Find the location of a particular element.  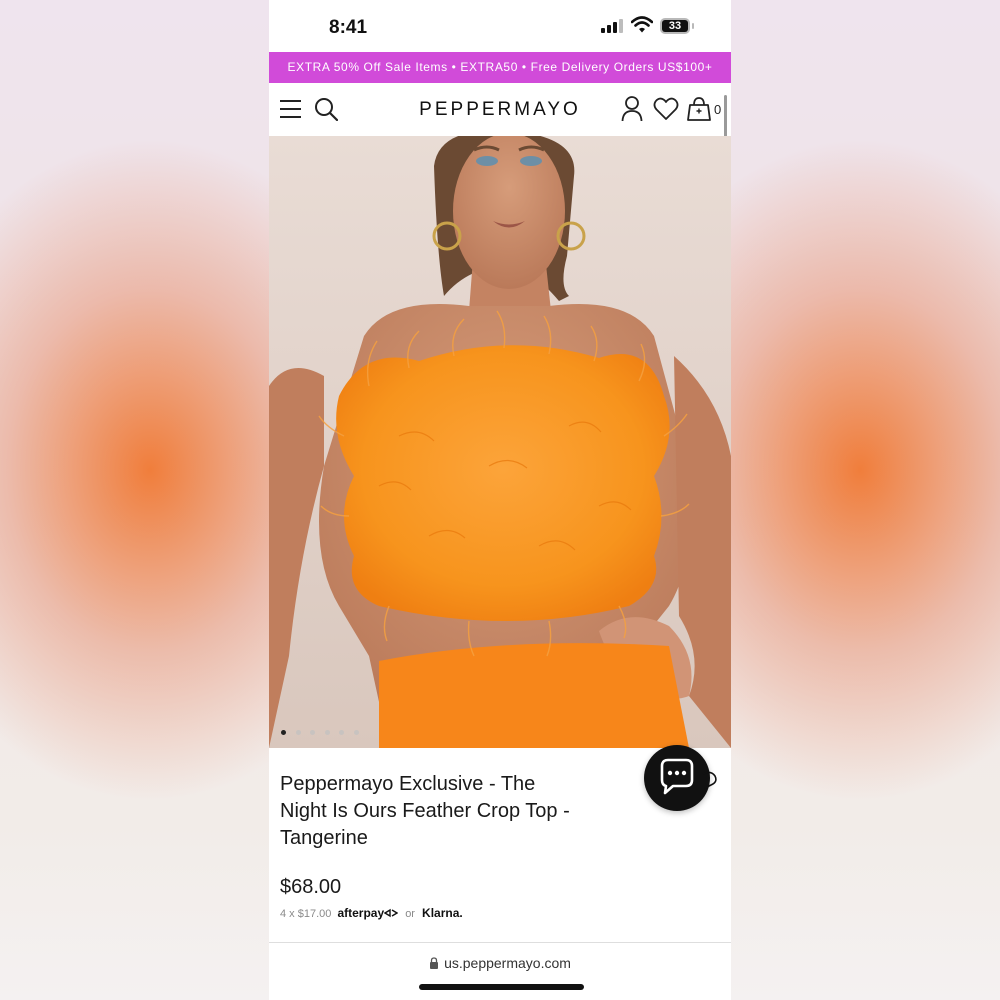

heart-icon is located at coordinates (666, 109).